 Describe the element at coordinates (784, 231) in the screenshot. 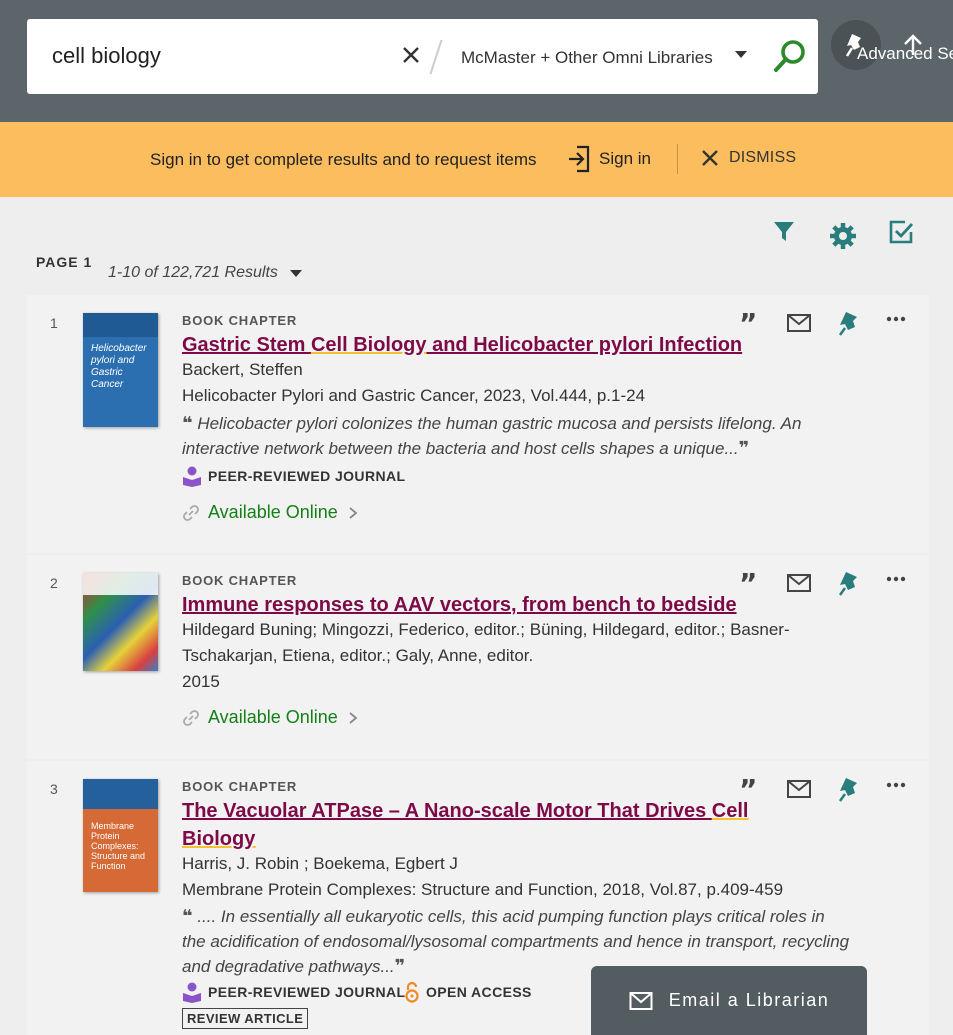

I see `filter-icon` at that location.